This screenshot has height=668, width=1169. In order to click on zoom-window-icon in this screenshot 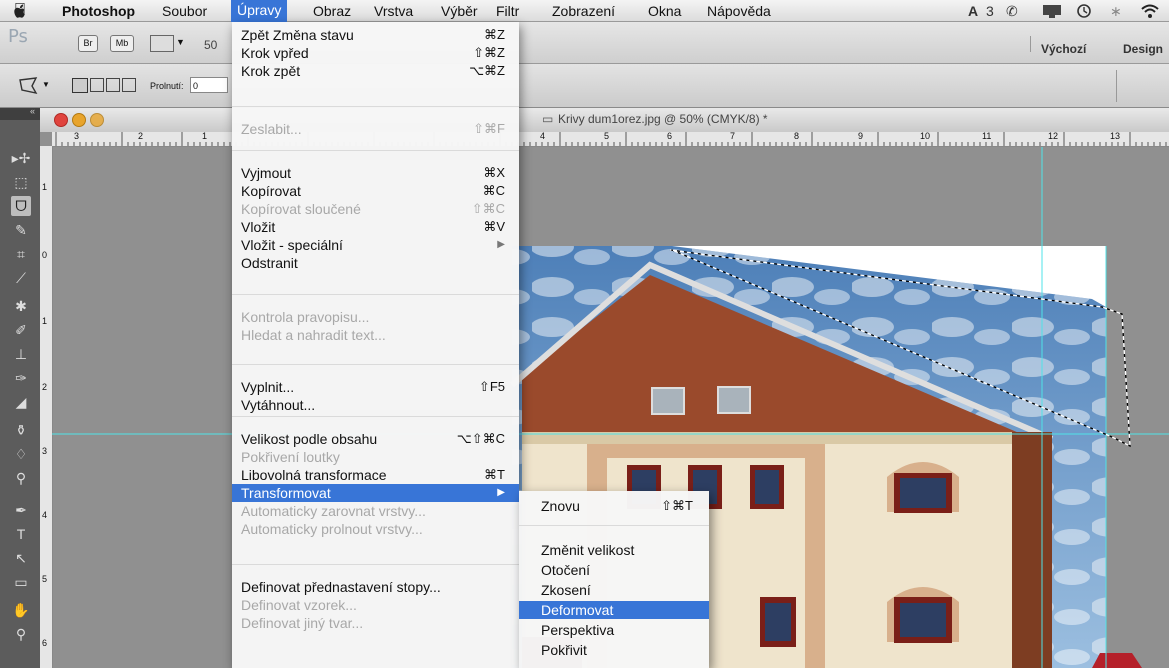, I will do `click(97, 120)`.